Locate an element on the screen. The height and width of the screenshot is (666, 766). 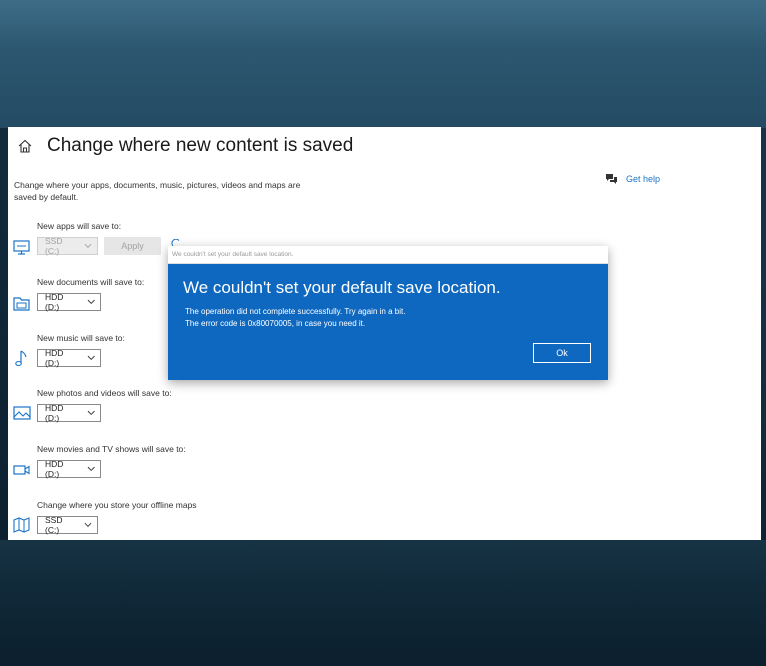
setting-label: New photos and videos will save to: is located at coordinates (104, 393).